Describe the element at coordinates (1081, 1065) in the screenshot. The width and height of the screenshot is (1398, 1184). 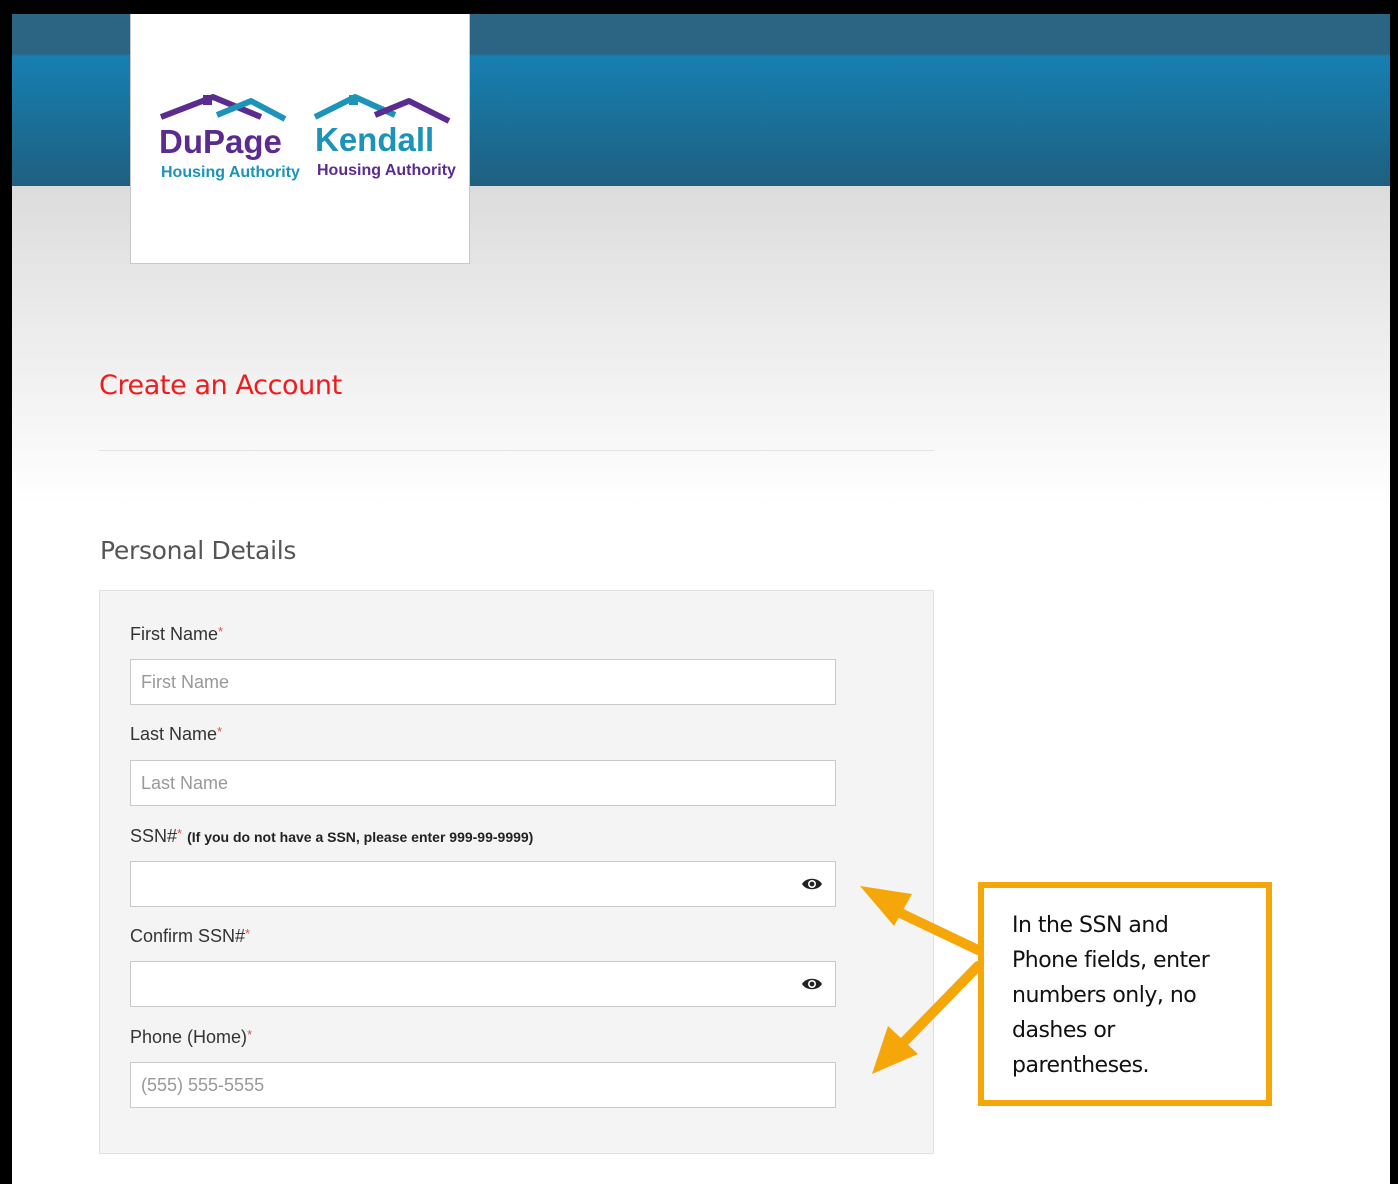
I see `callout-line: parentheses.` at that location.